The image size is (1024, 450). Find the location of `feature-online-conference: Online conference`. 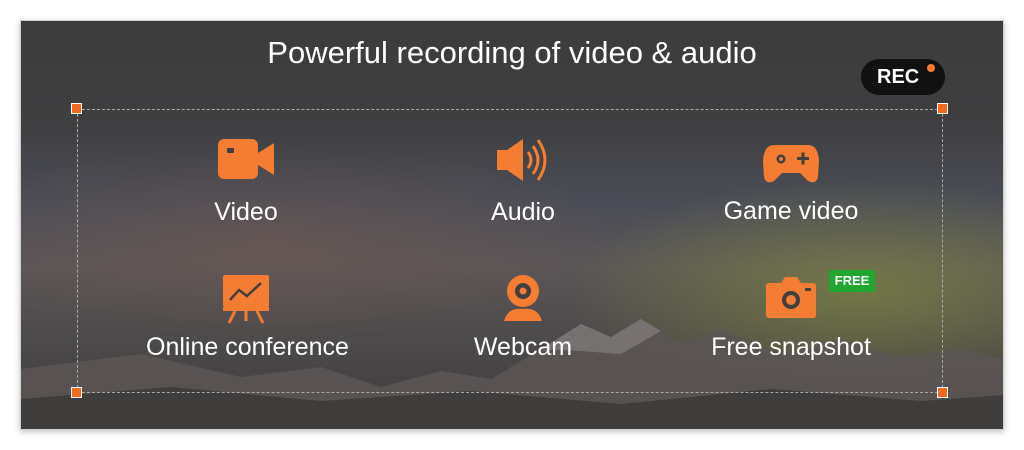

feature-online-conference: Online conference is located at coordinates (247, 317).